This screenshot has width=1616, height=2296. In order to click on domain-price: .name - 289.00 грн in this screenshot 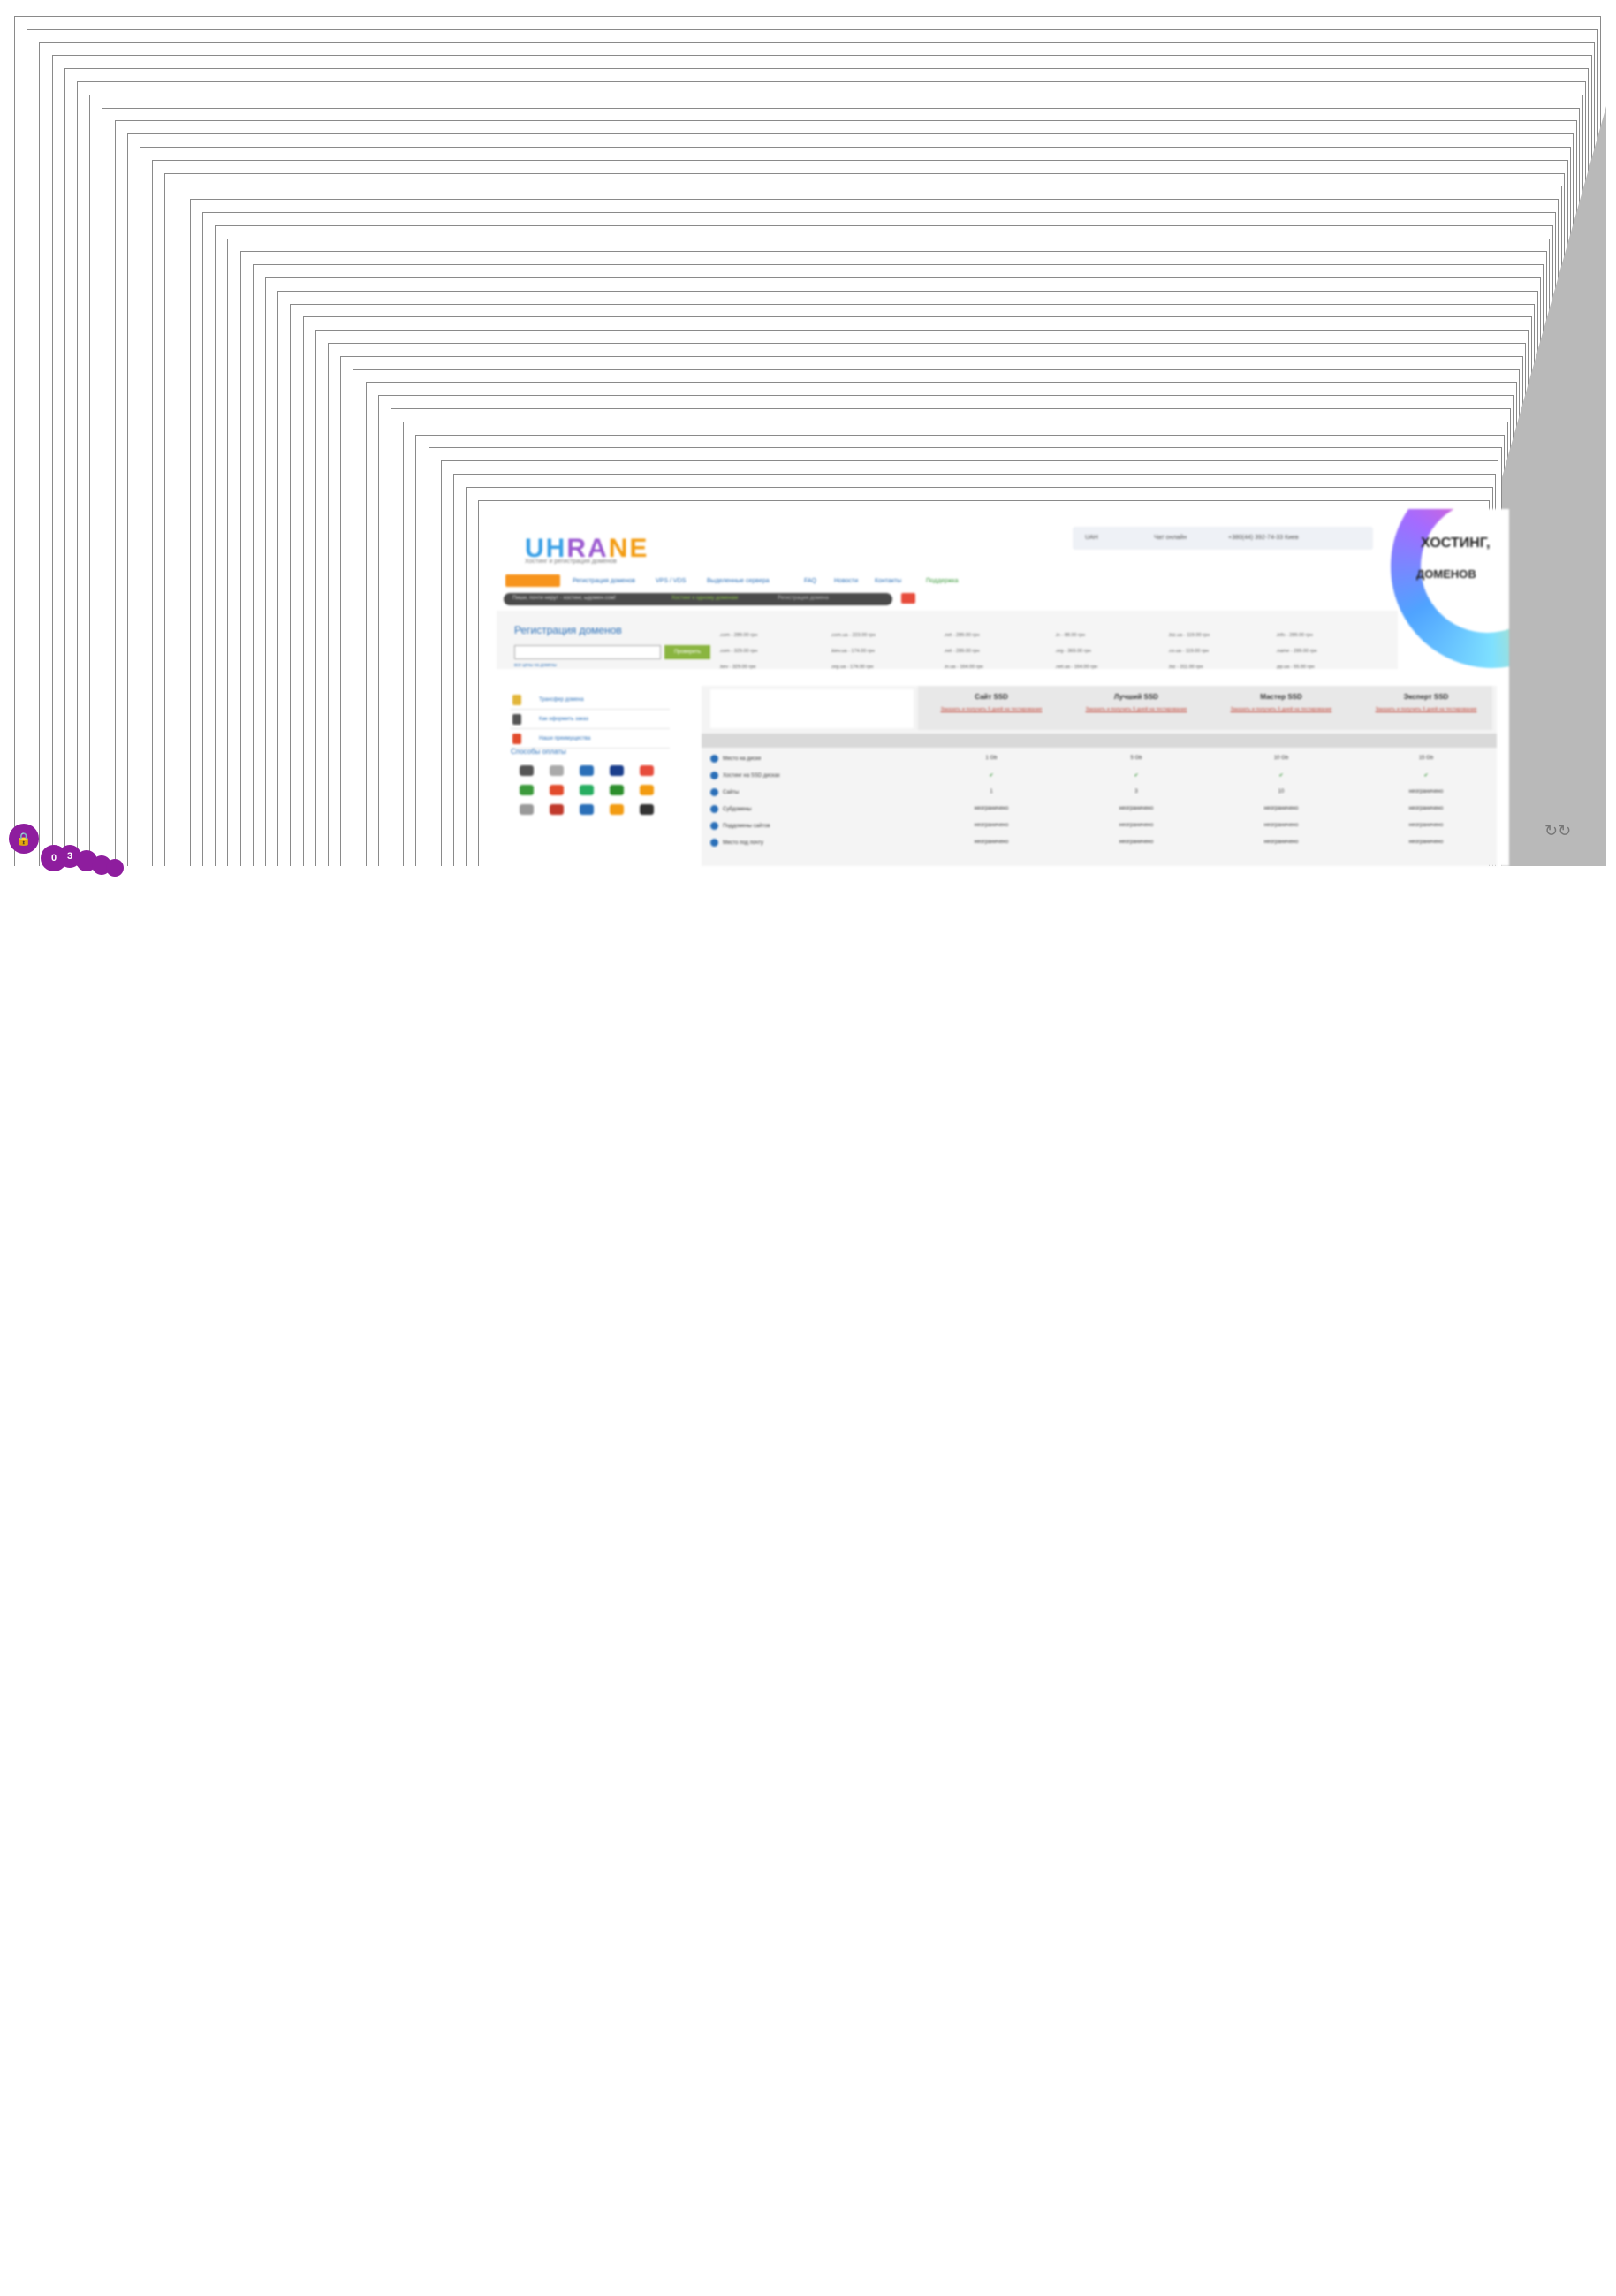, I will do `click(1297, 651)`.